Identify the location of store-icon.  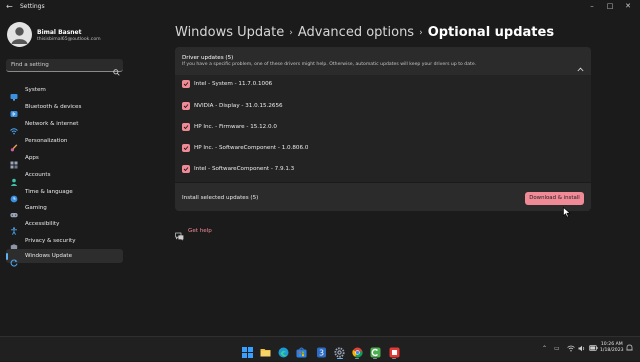
(301, 350).